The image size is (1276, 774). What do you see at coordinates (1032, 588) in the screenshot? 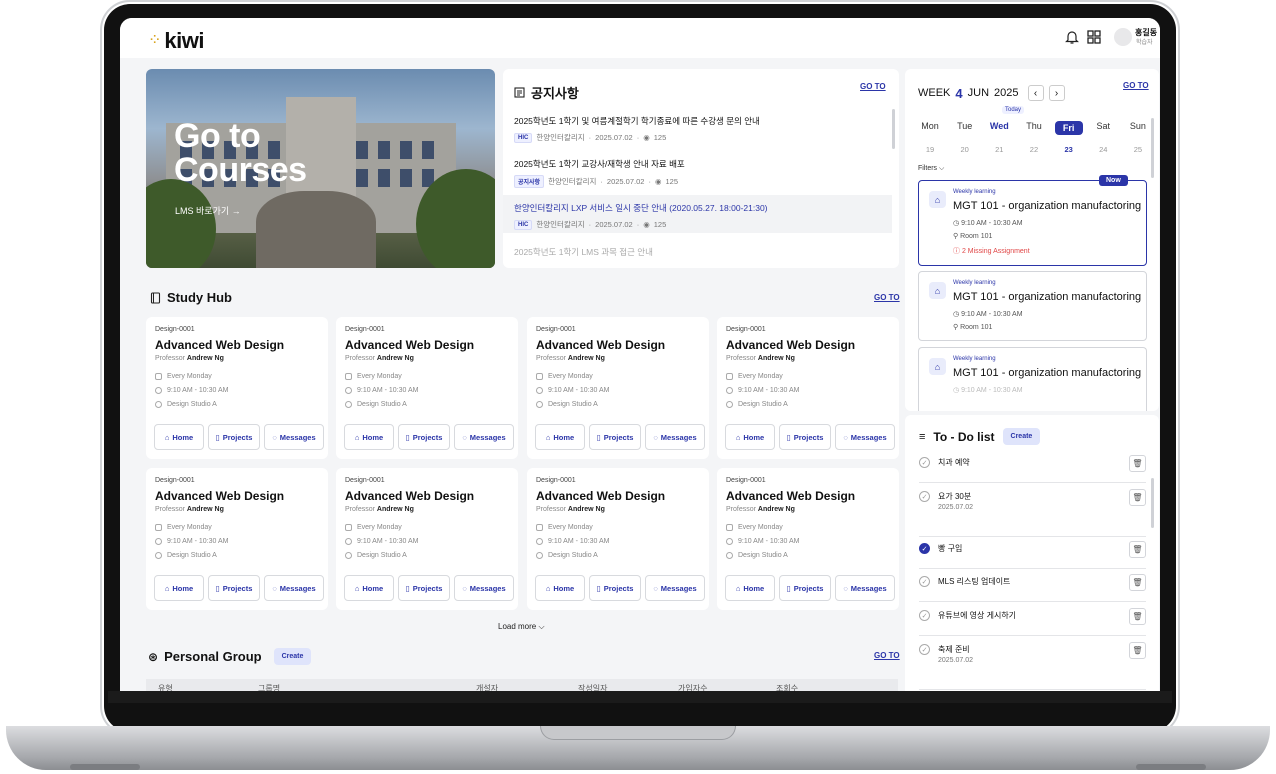
I see `todo-item: ✓ MLS 리스팅 업데이트 🗑` at bounding box center [1032, 588].